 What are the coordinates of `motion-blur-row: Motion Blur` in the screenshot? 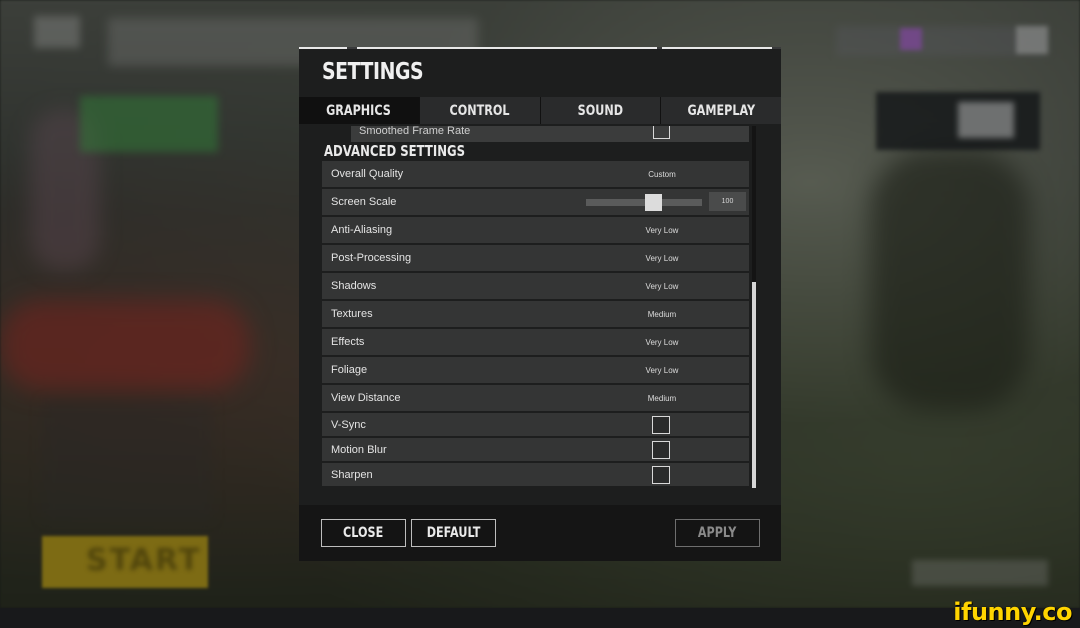 It's located at (535, 449).